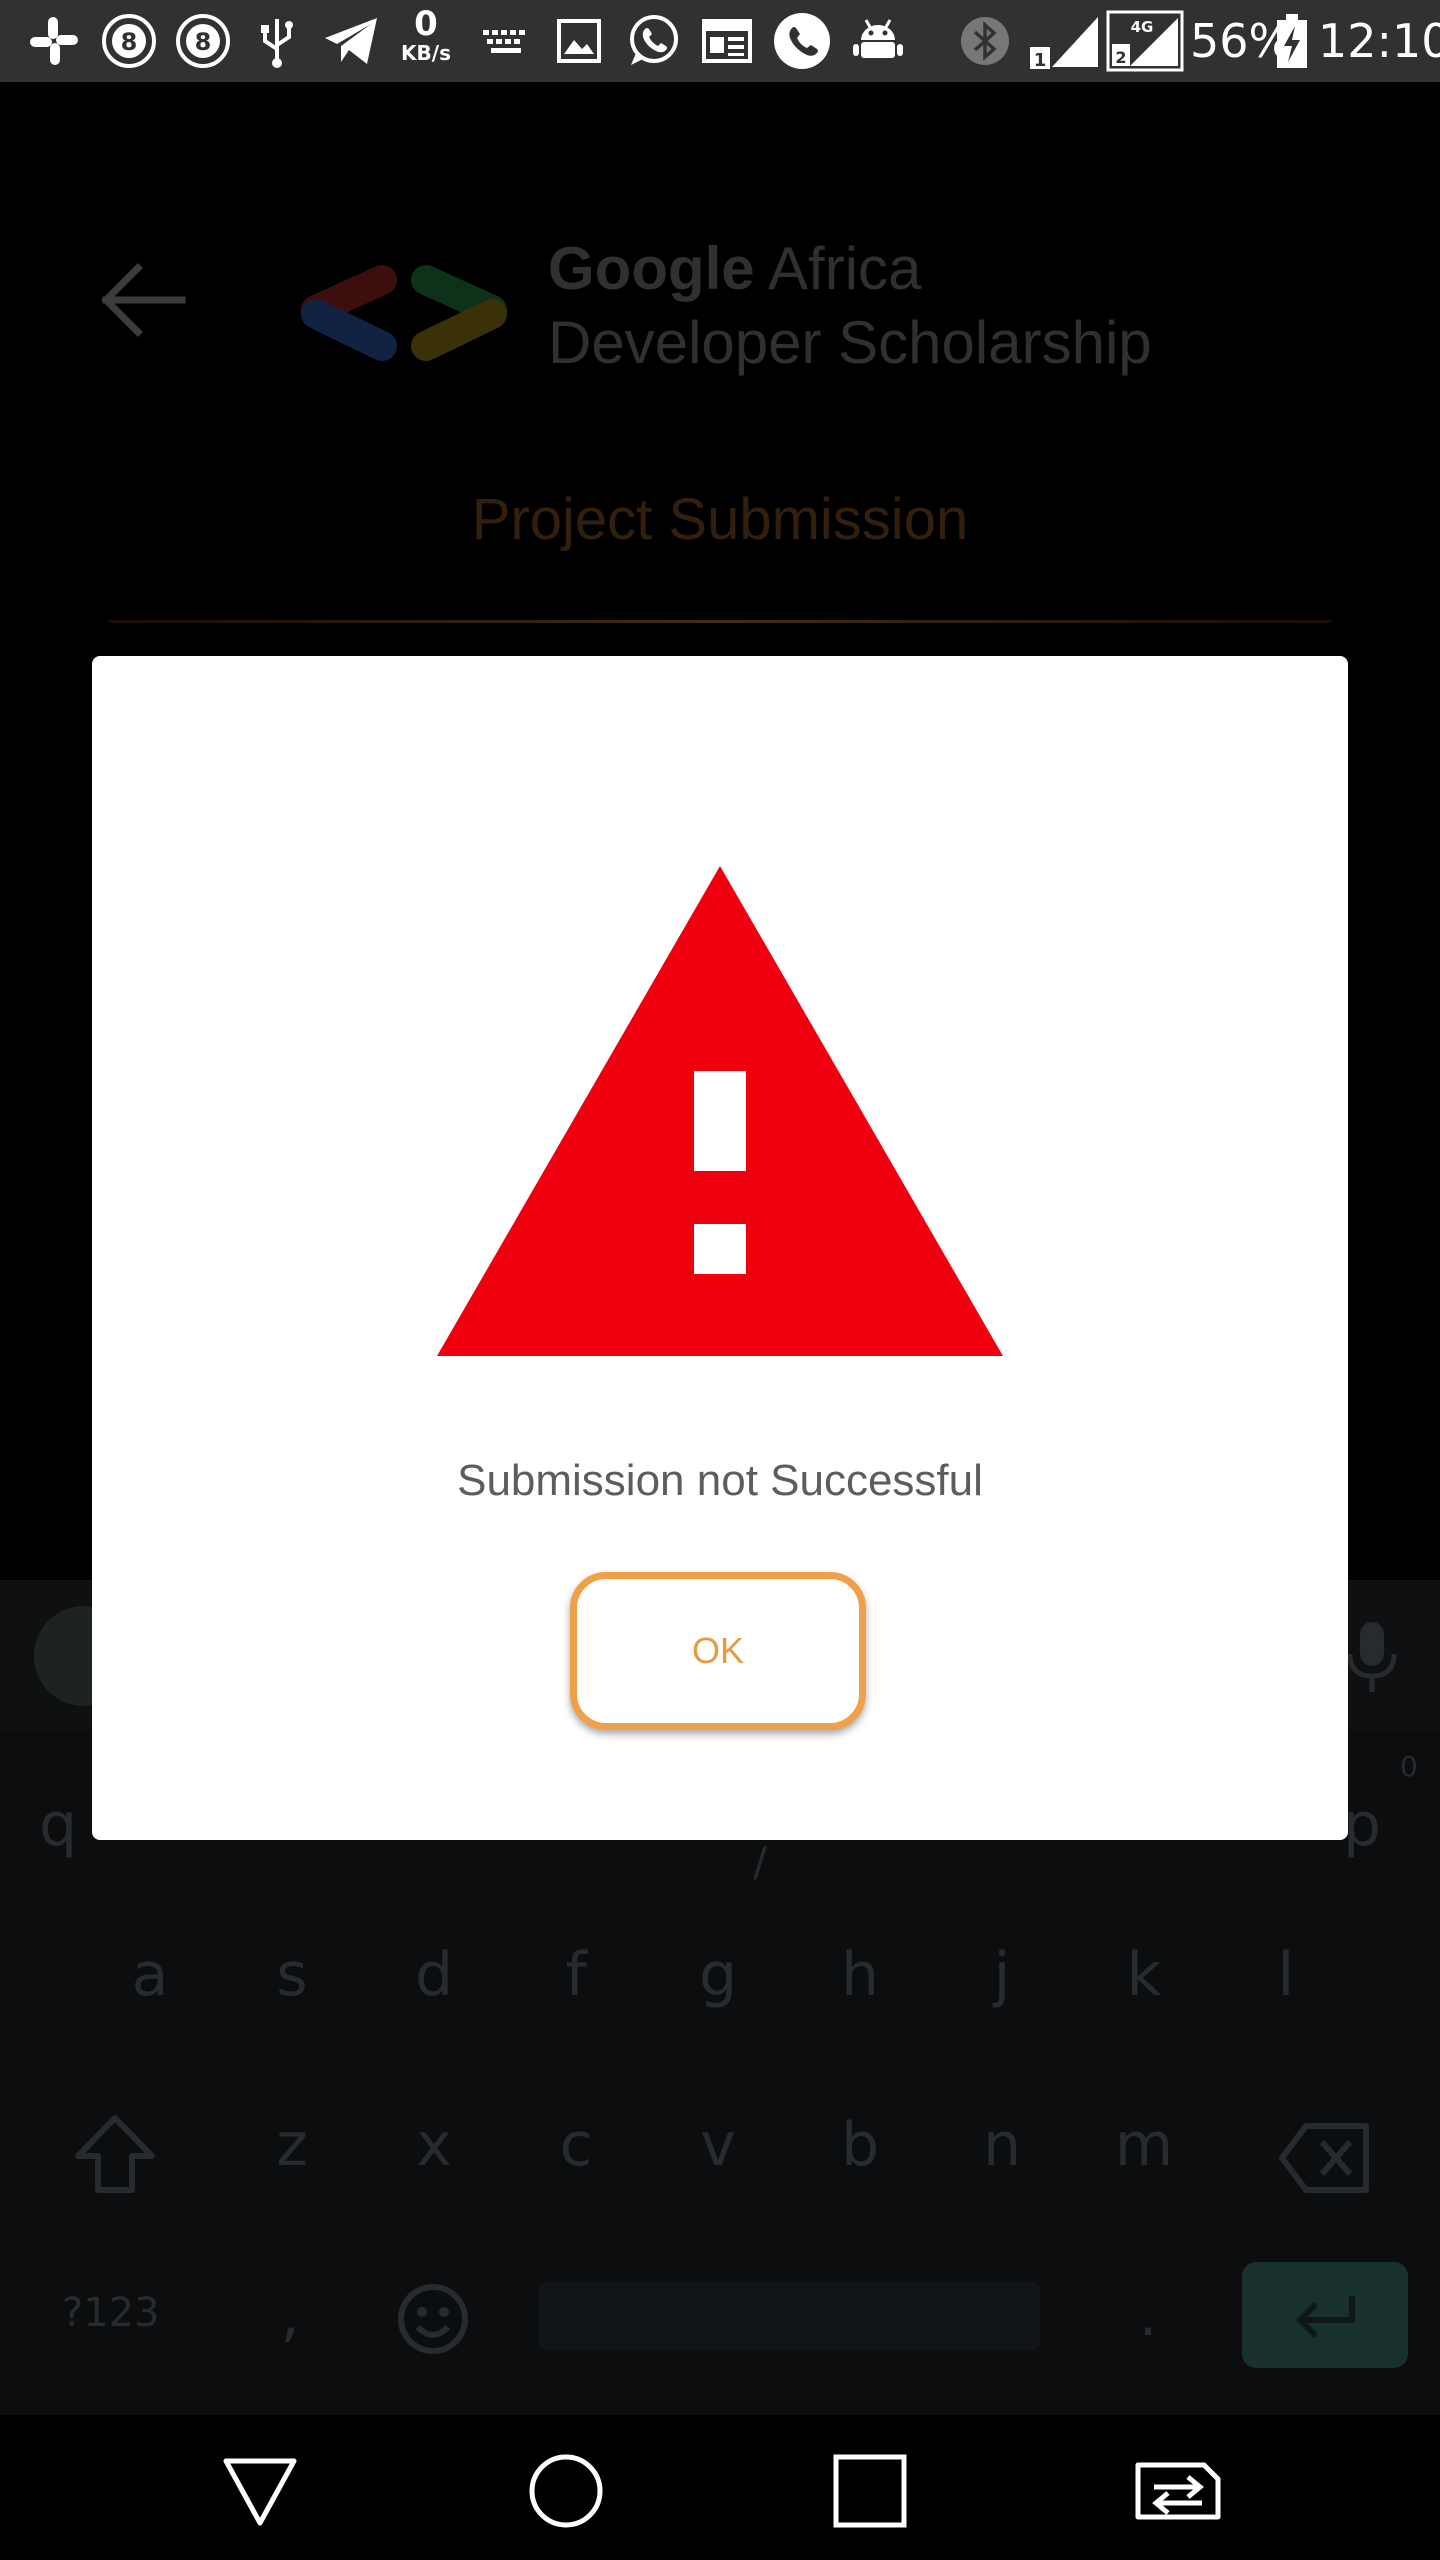 This screenshot has height=2560, width=1440. What do you see at coordinates (54, 41) in the screenshot?
I see `slack-icon` at bounding box center [54, 41].